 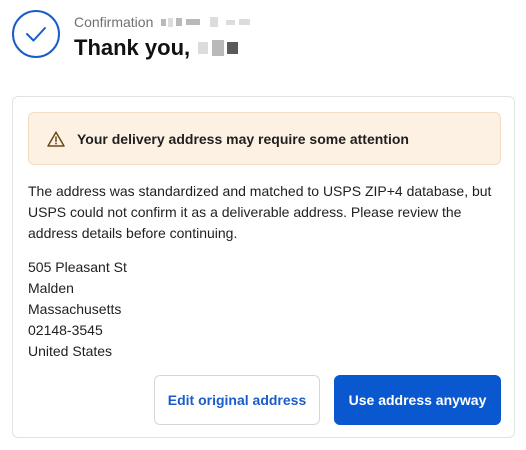 I want to click on redacted-name, so click(x=218, y=48).